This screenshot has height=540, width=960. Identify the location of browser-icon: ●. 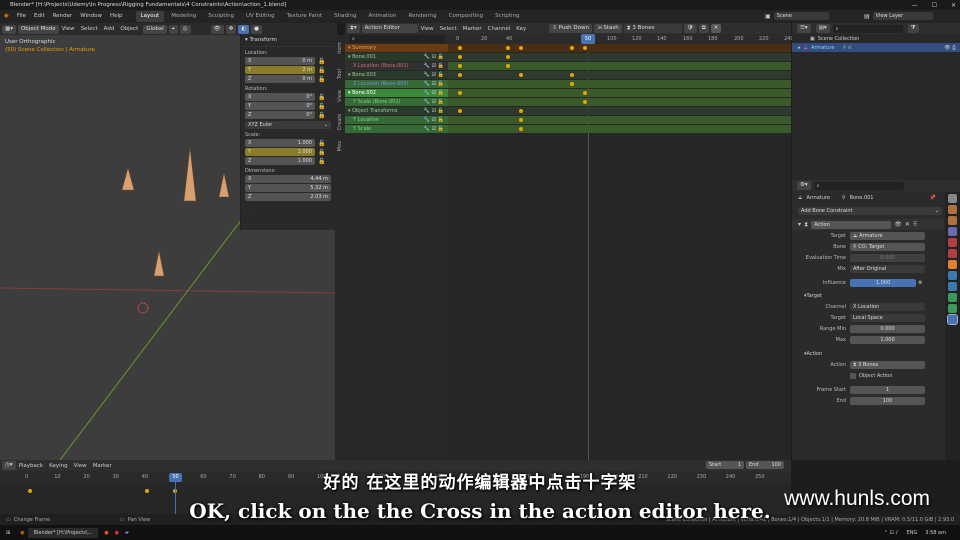
(106, 533).